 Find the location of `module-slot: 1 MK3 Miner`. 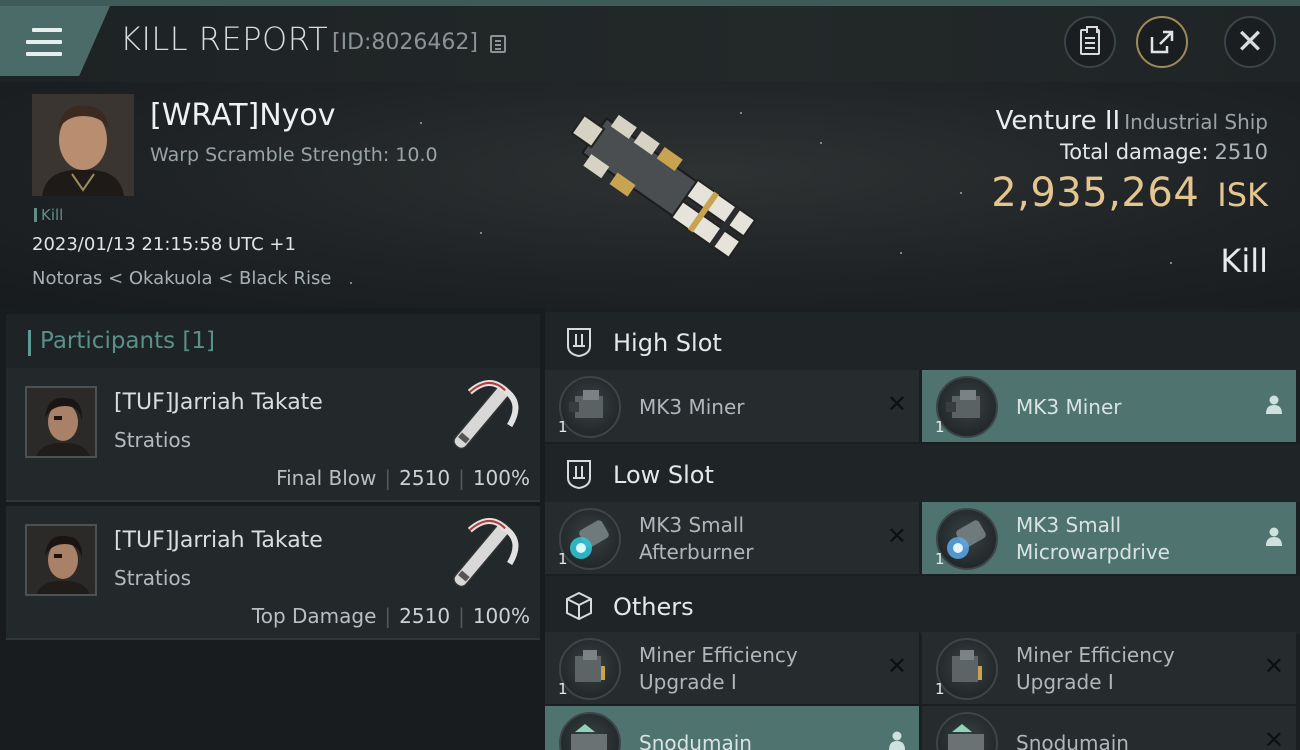

module-slot: 1 MK3 Miner is located at coordinates (1109, 406).